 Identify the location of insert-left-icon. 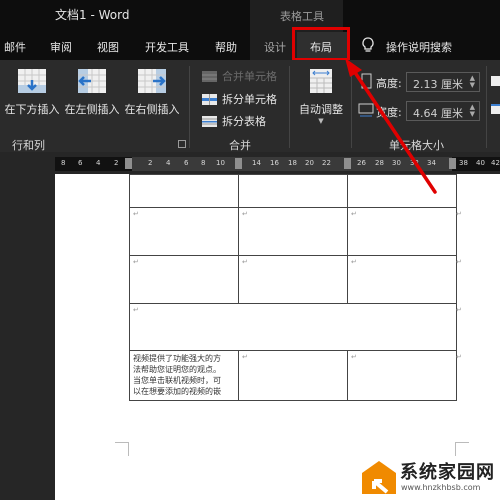
(92, 81).